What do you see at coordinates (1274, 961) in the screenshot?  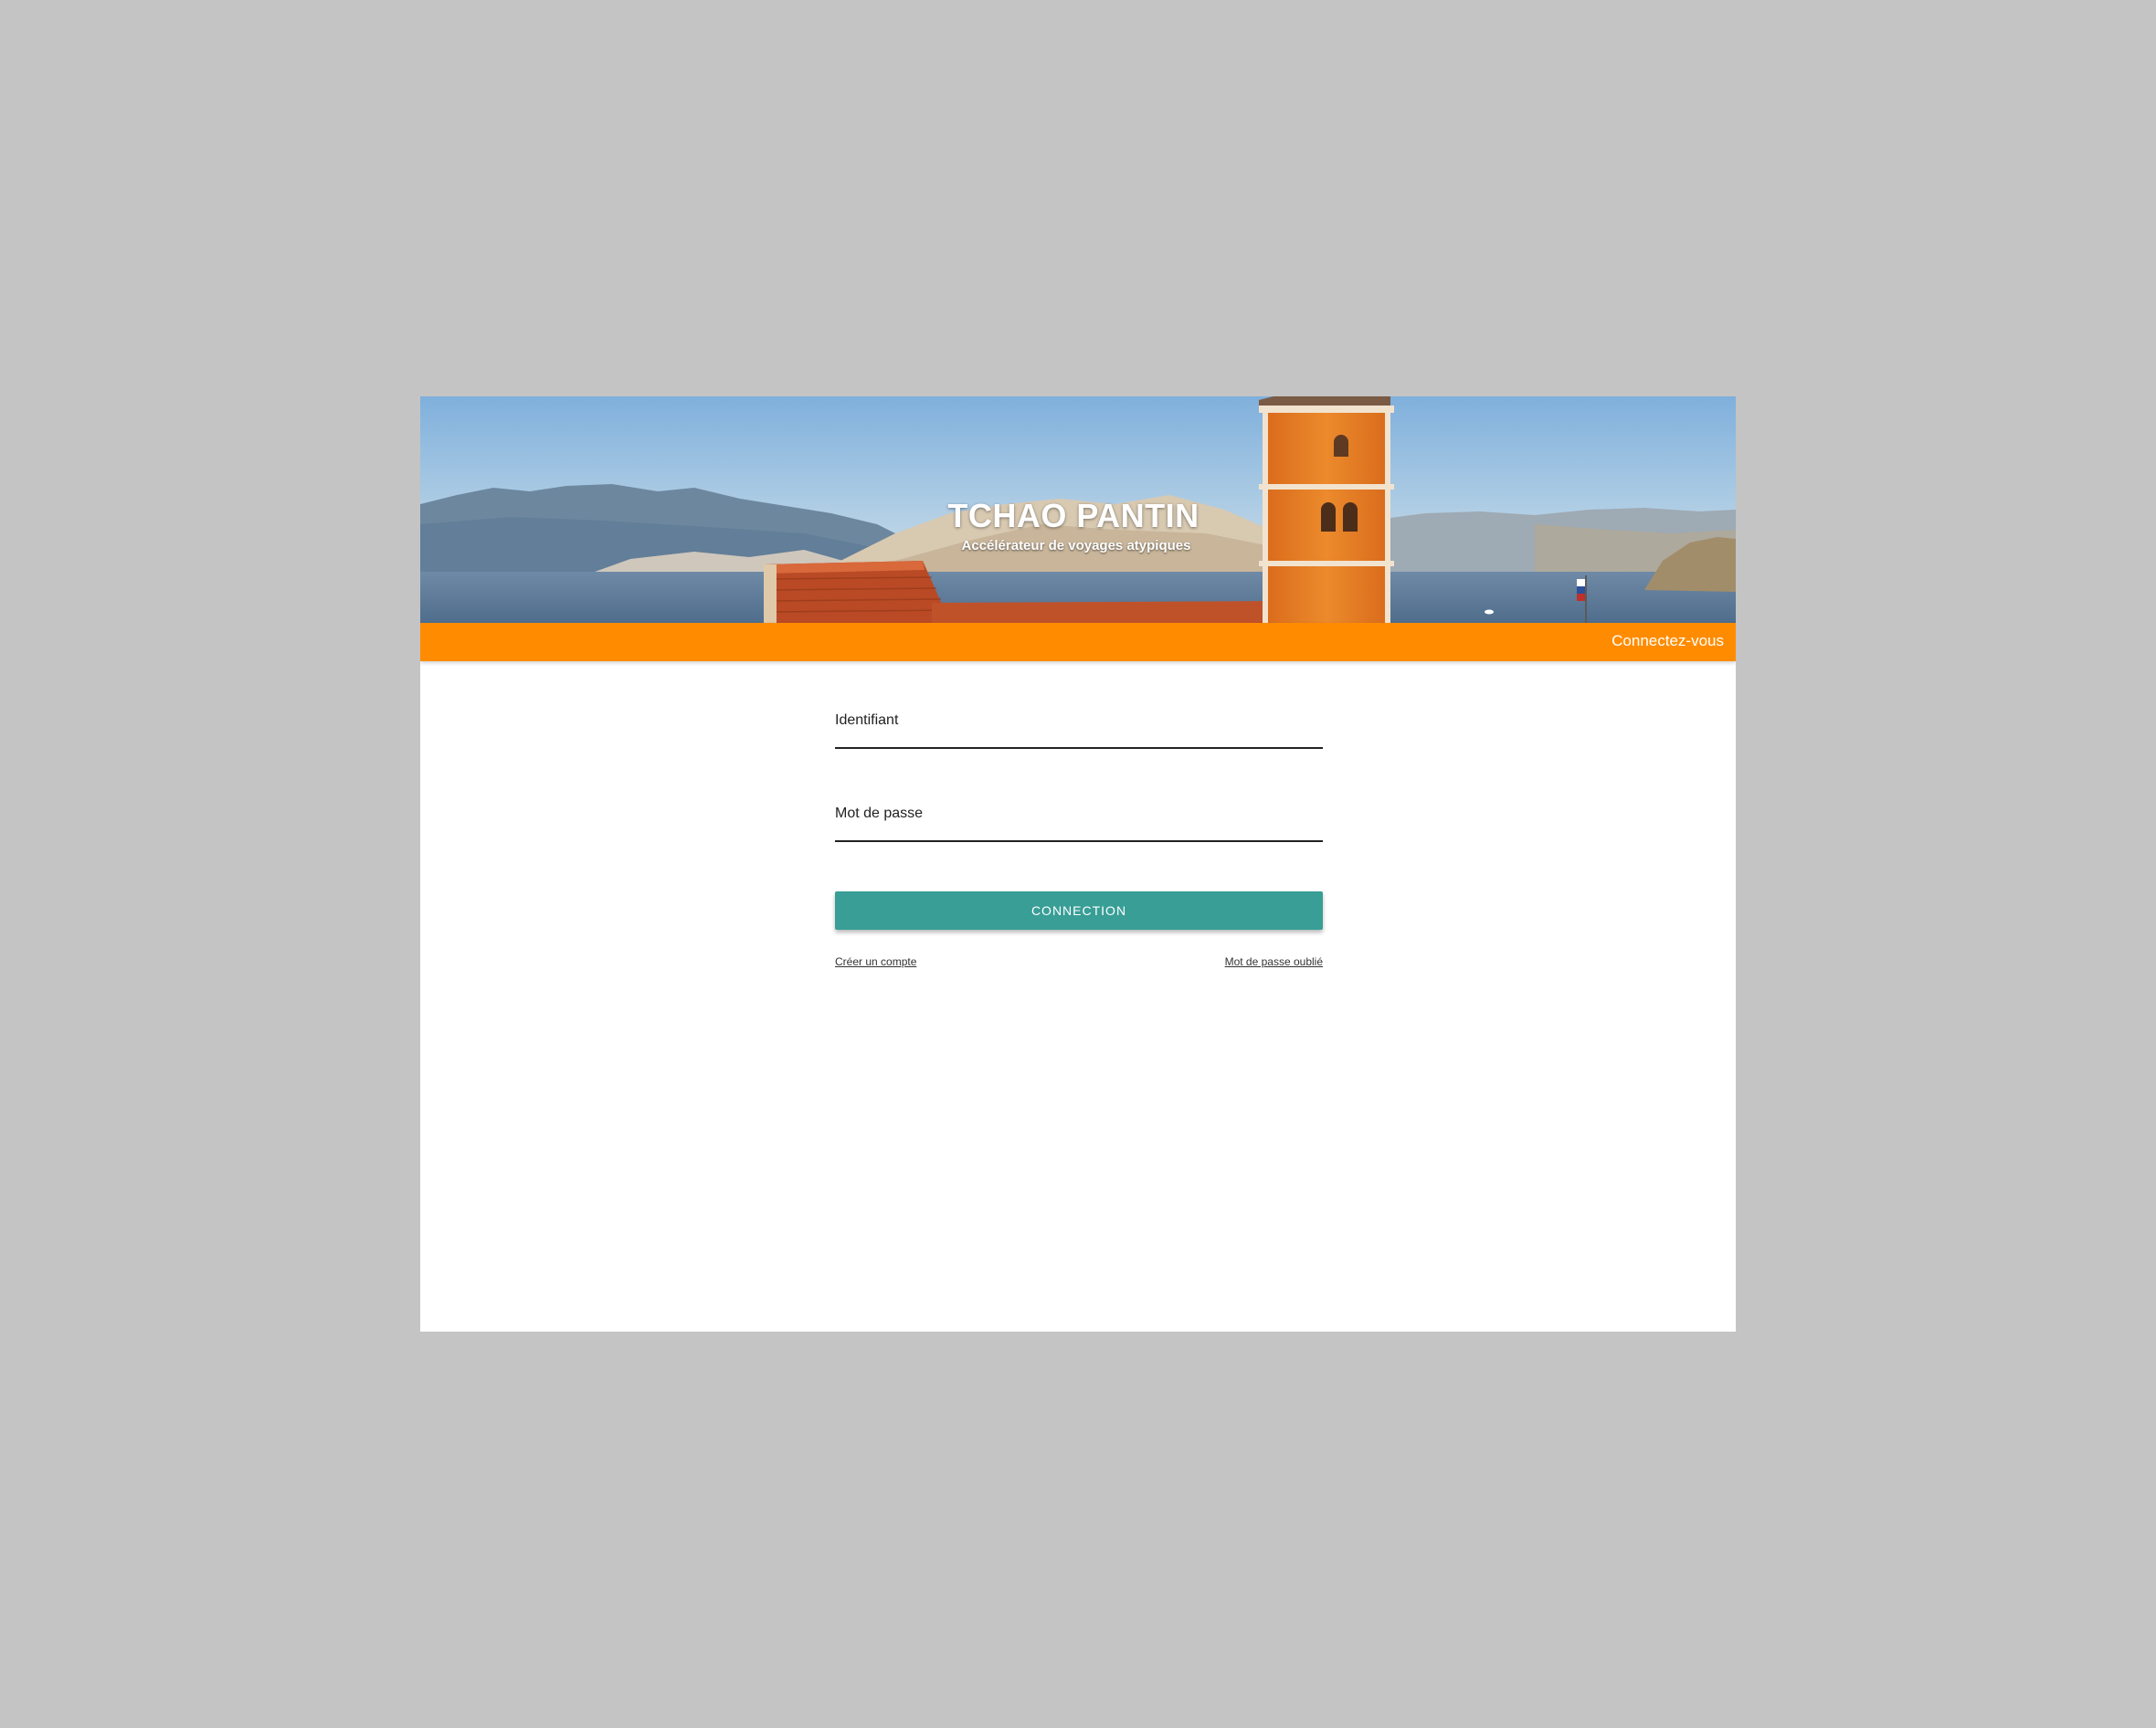 I see `forgot-password-link: Mot de passe oublié` at bounding box center [1274, 961].